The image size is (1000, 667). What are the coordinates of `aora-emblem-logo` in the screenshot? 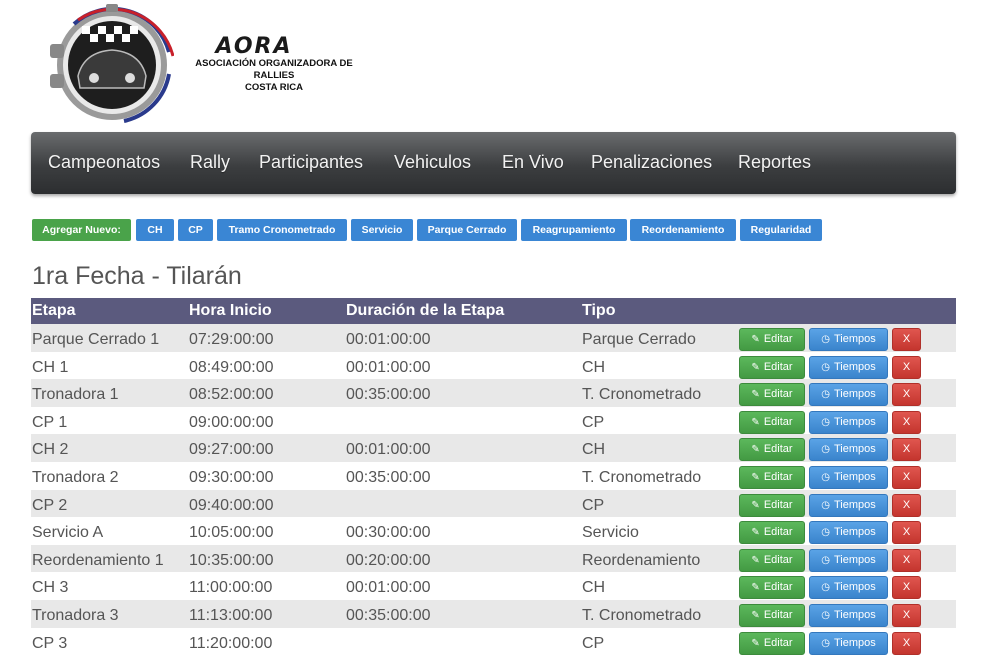 It's located at (112, 63).